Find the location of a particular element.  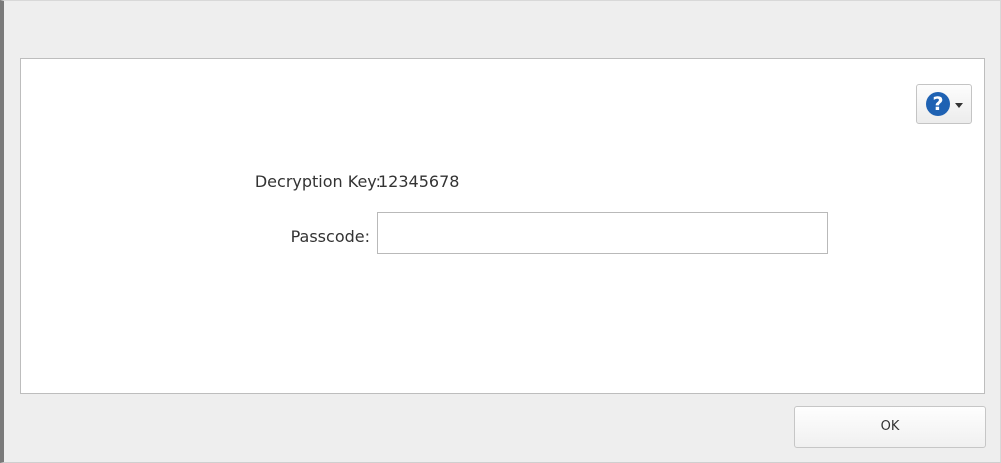

ok-button: OK is located at coordinates (890, 427).